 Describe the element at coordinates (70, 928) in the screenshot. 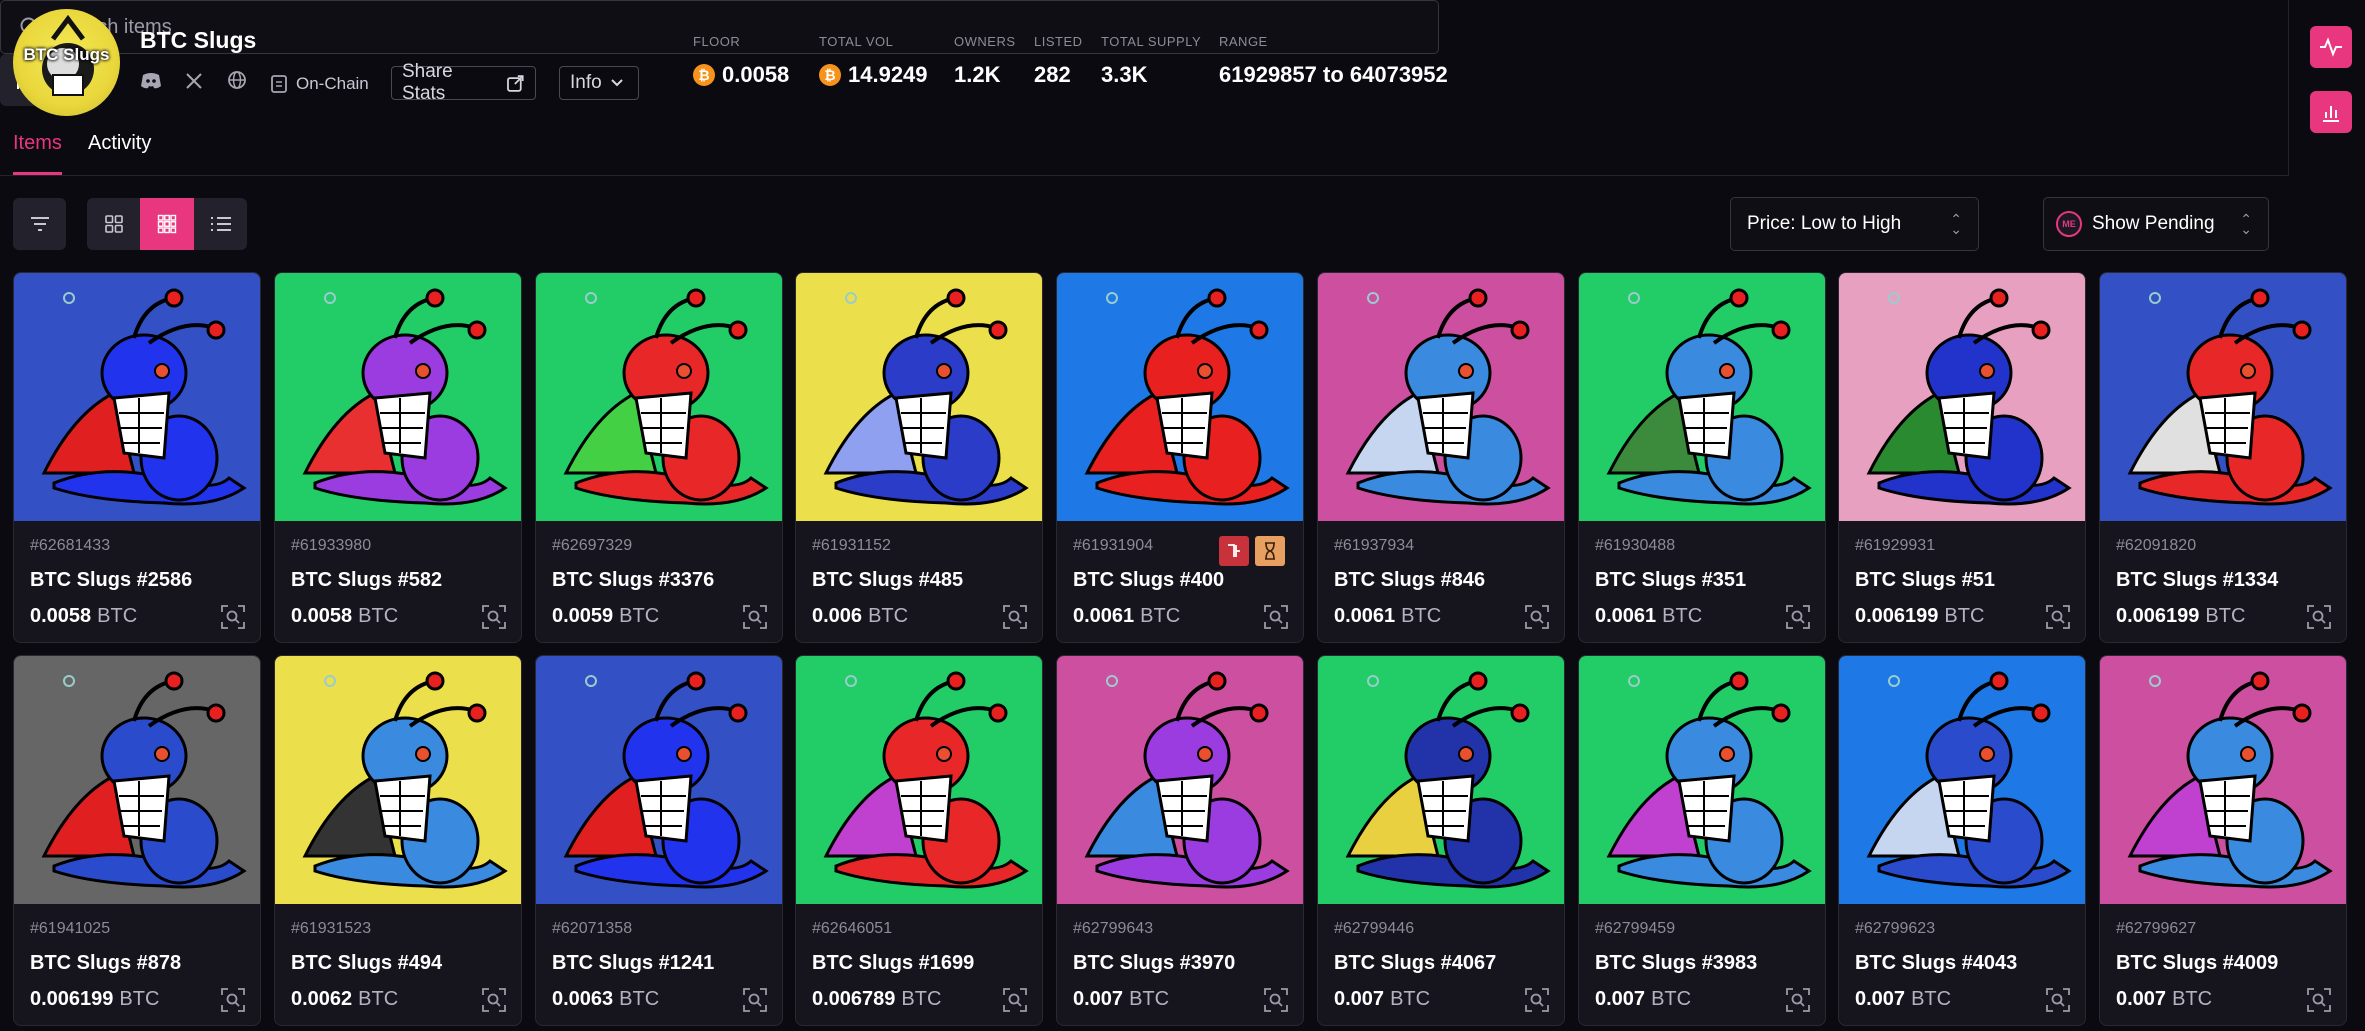

I see `inscription-number: #61941025` at that location.